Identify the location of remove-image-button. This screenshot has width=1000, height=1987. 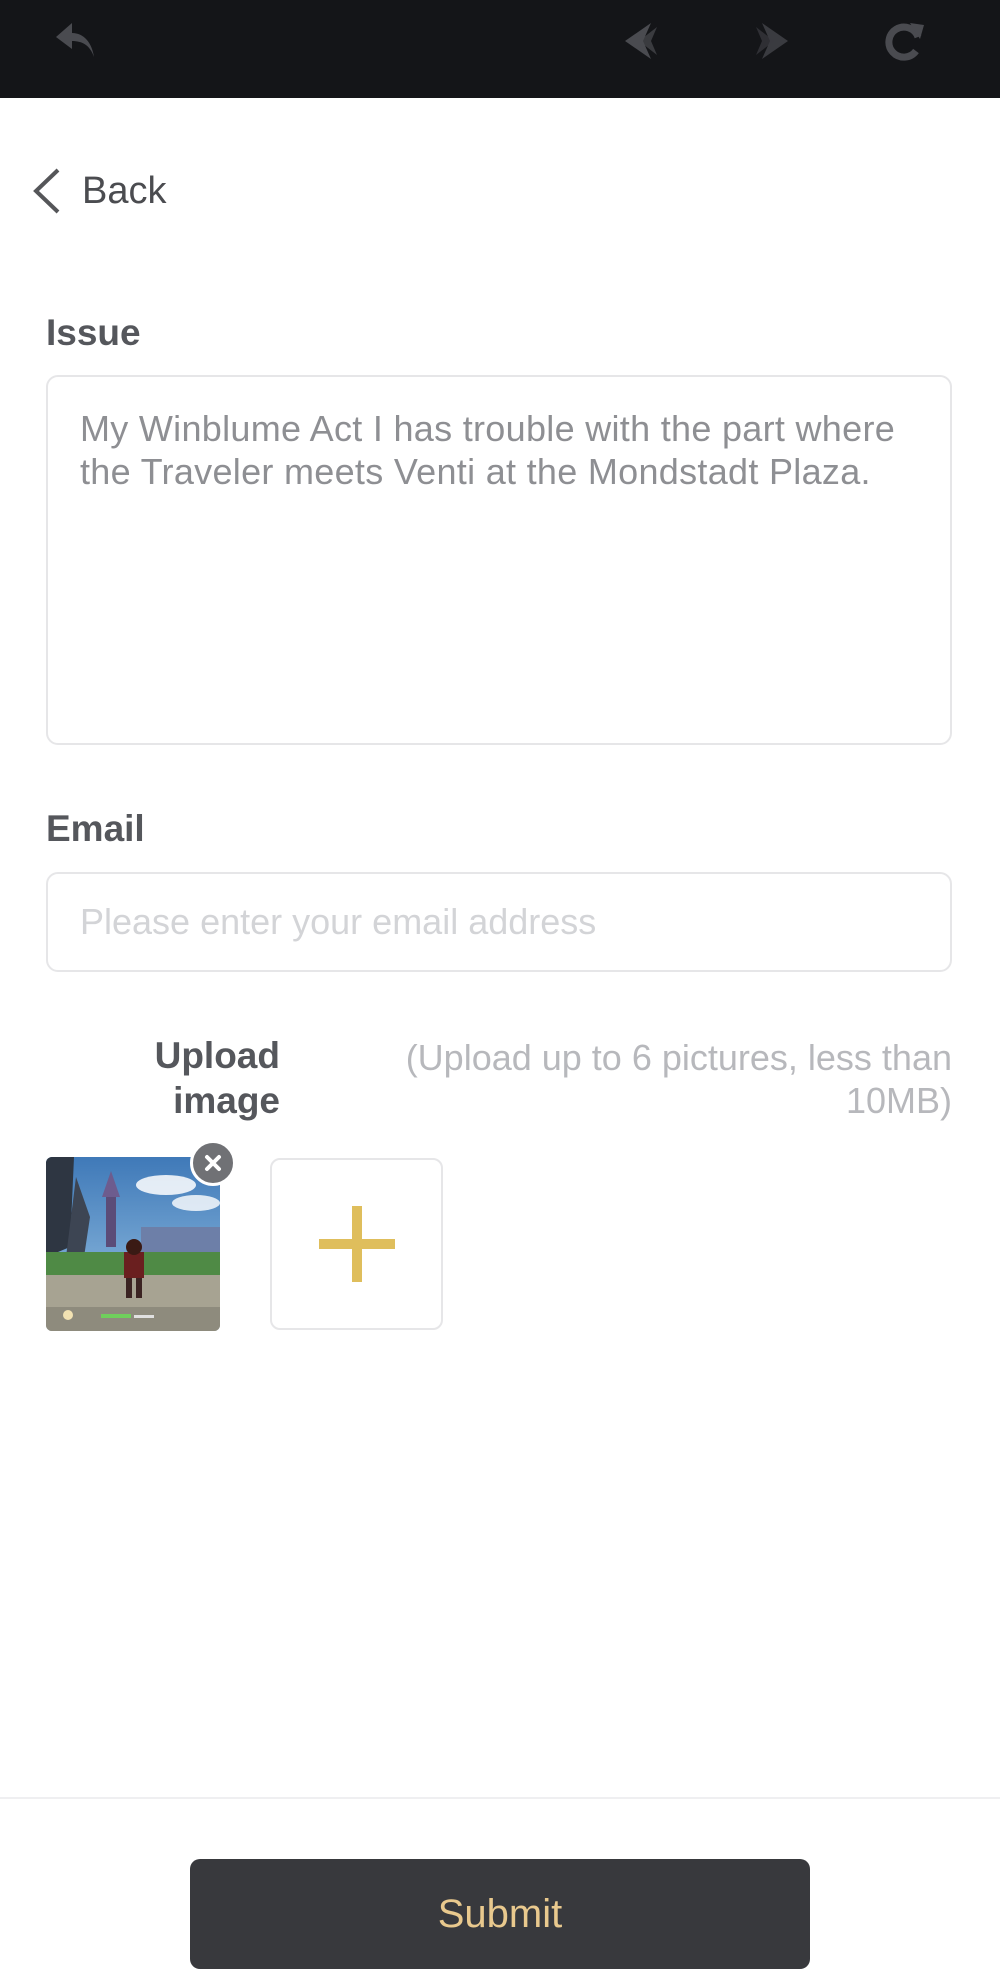
(213, 1163).